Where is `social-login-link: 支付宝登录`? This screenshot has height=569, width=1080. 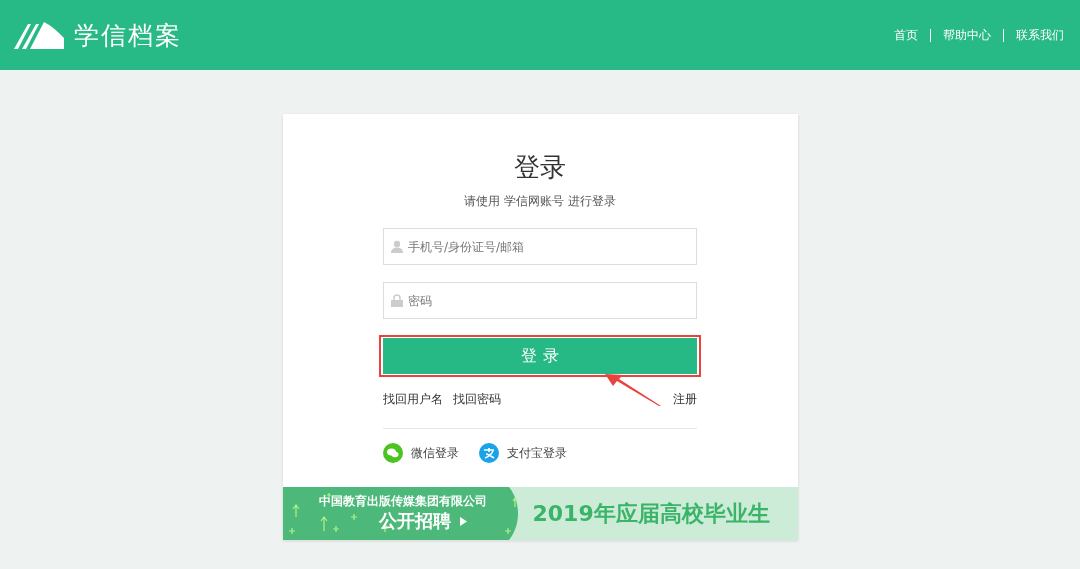
social-login-link: 支付宝登录 is located at coordinates (537, 453).